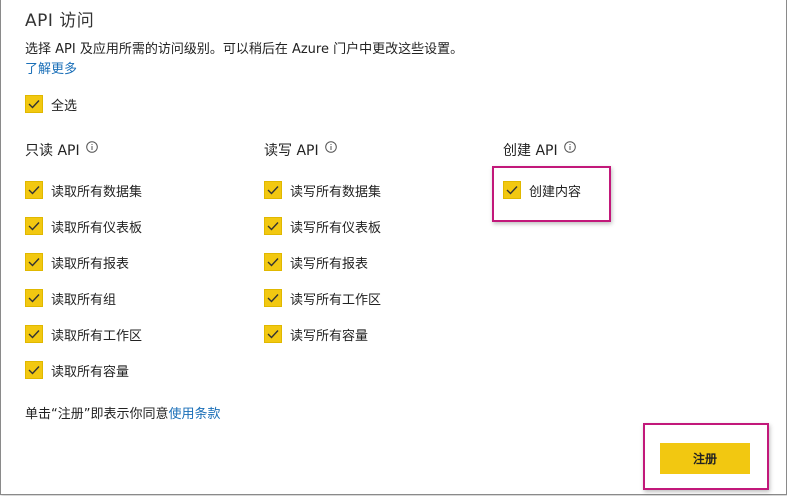 This screenshot has width=787, height=496. What do you see at coordinates (64, 106) in the screenshot?
I see `select-all-label: 全选` at bounding box center [64, 106].